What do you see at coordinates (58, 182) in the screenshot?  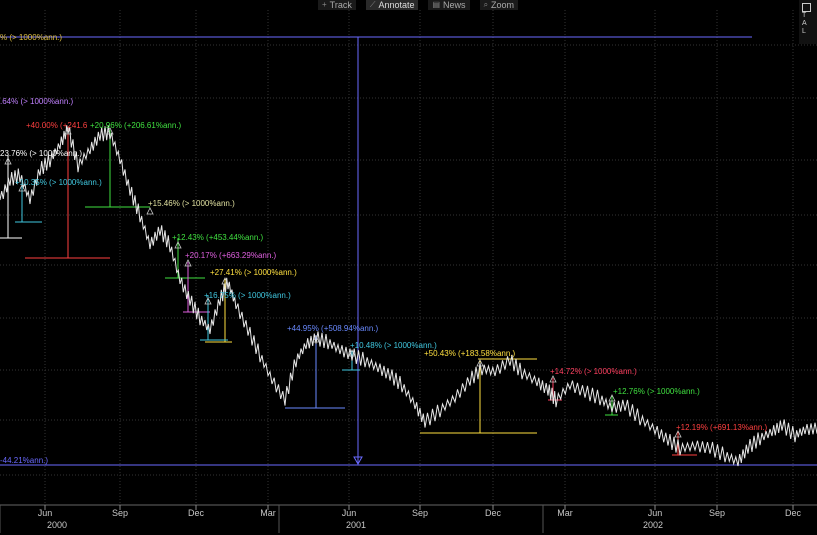 I see `annotation-label: +10.35% (> 1000%ann.)` at bounding box center [58, 182].